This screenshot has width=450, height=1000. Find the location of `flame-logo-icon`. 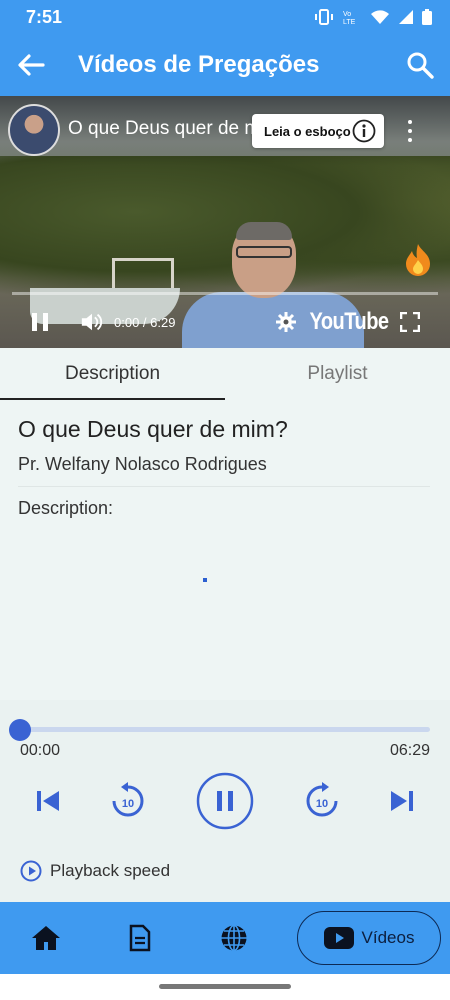

flame-logo-icon is located at coordinates (418, 260).